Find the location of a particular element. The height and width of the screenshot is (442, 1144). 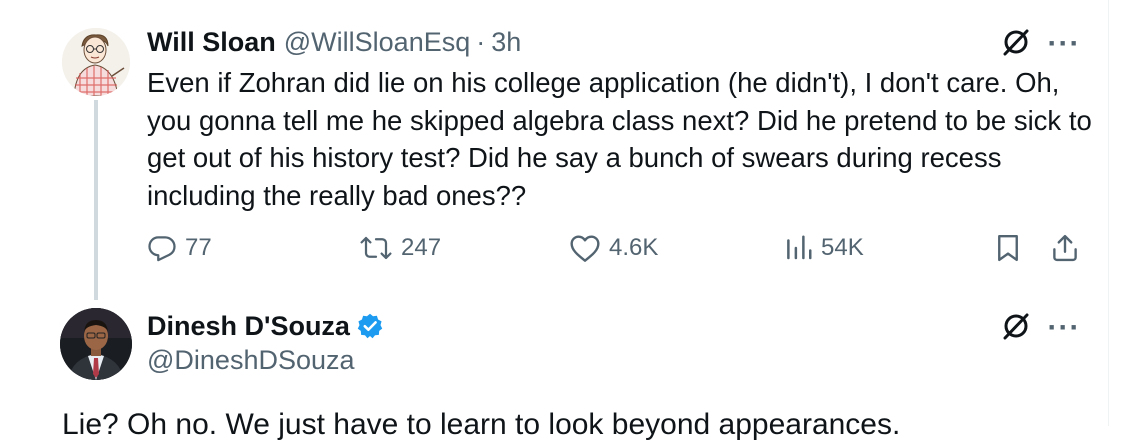

tweet-header: Dinesh D'Souza is located at coordinates (265, 326).